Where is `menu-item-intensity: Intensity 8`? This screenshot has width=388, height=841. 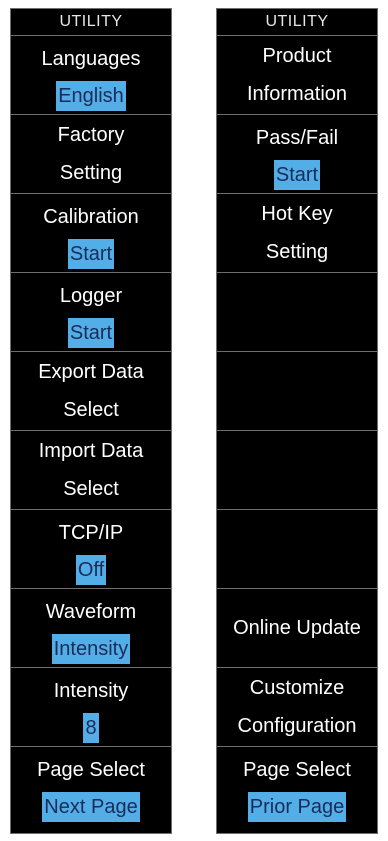
menu-item-intensity: Intensity 8 is located at coordinates (91, 707).